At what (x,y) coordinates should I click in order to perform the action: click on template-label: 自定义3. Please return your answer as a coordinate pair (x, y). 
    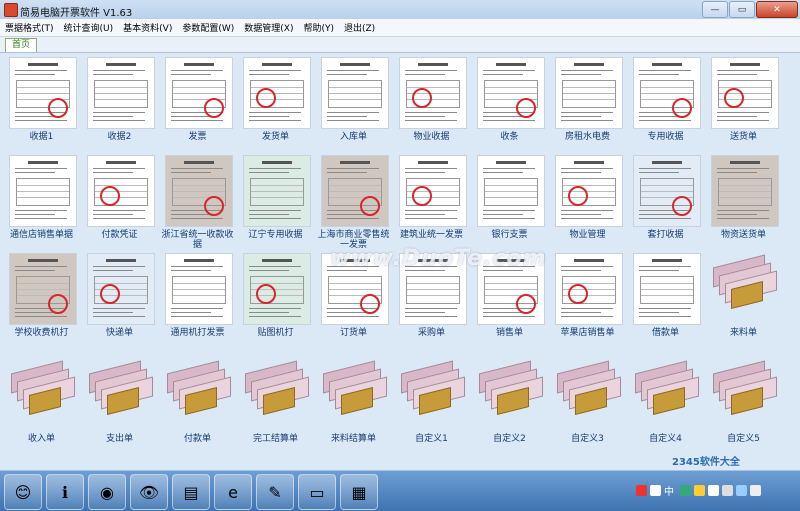
    Looking at the image, I should click on (587, 439).